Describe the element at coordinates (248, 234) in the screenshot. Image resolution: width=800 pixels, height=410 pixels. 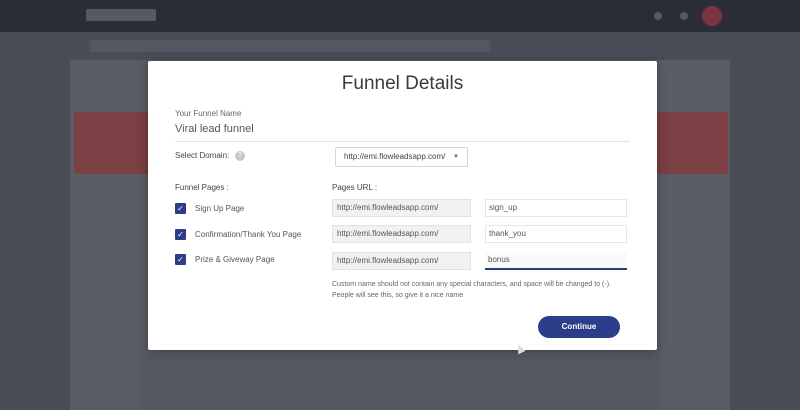
I see `thank-you-page-label: Confirmation/Thank You Page` at that location.